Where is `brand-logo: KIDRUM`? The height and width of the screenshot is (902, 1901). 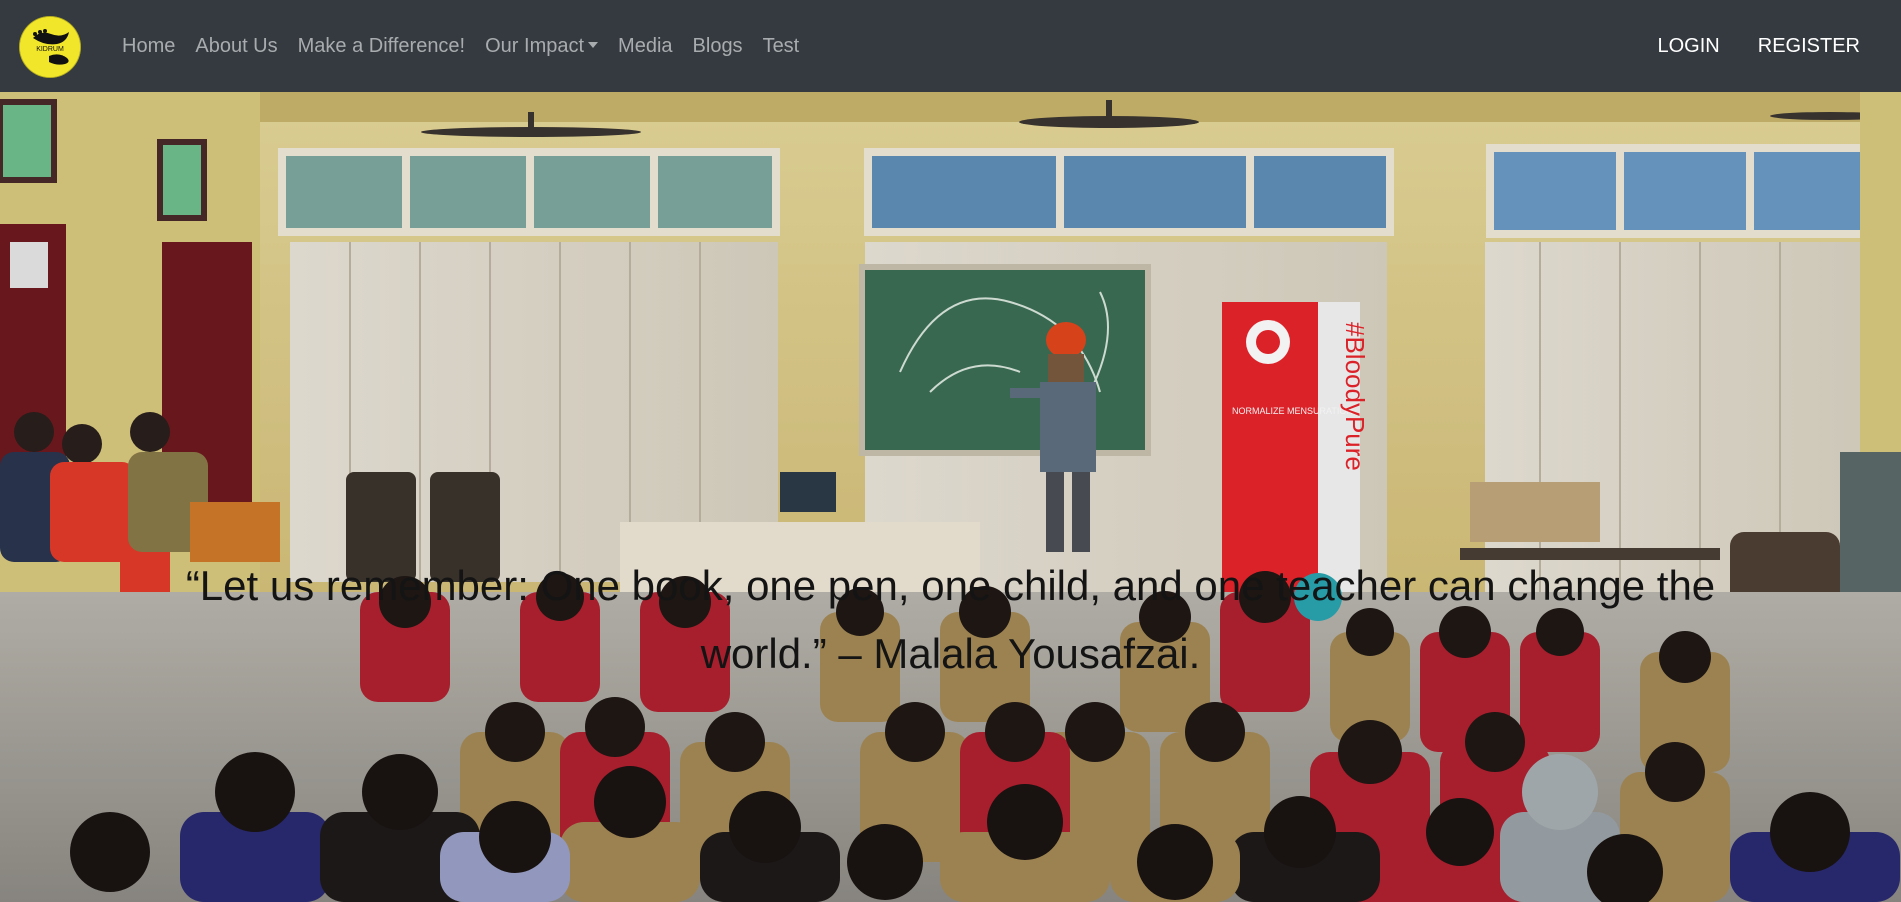
brand-logo: KIDRUM is located at coordinates (50, 47).